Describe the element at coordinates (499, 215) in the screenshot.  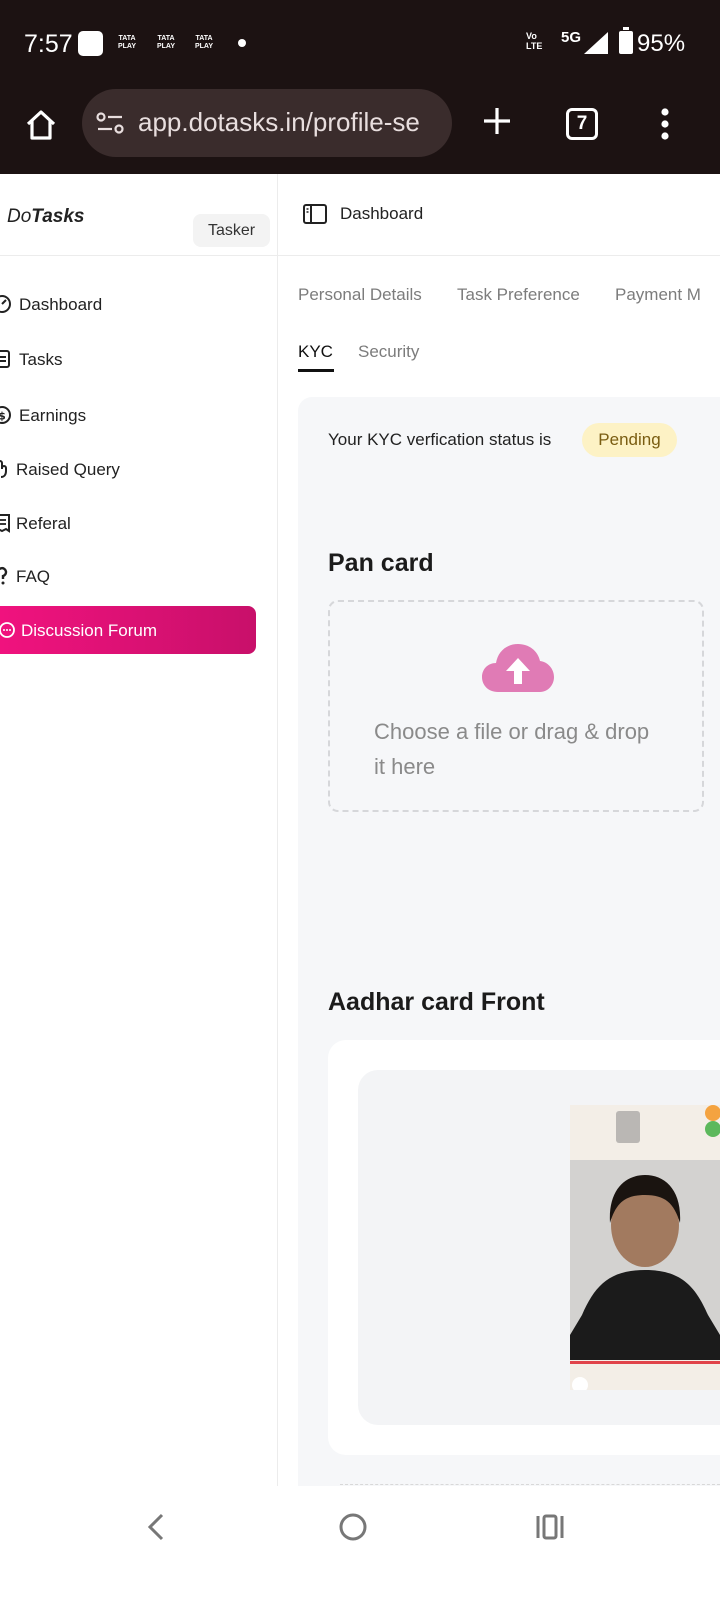
I see `content-header: Dashboard` at that location.